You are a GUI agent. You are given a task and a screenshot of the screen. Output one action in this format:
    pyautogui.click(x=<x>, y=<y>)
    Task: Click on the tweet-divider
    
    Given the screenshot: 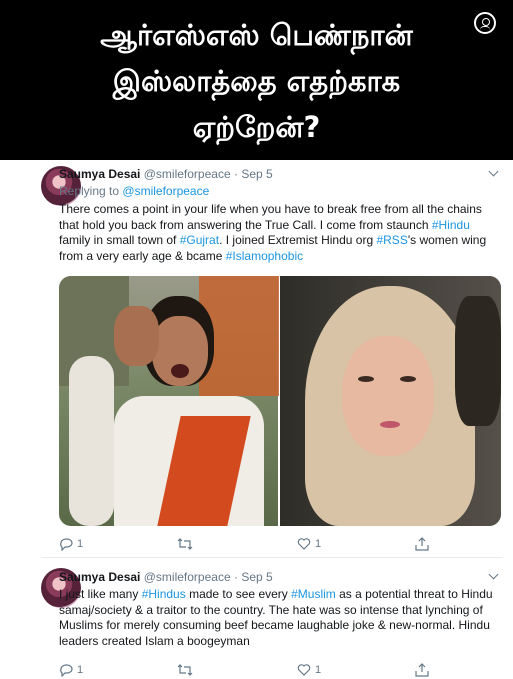 What is the action you would take?
    pyautogui.click(x=272, y=557)
    